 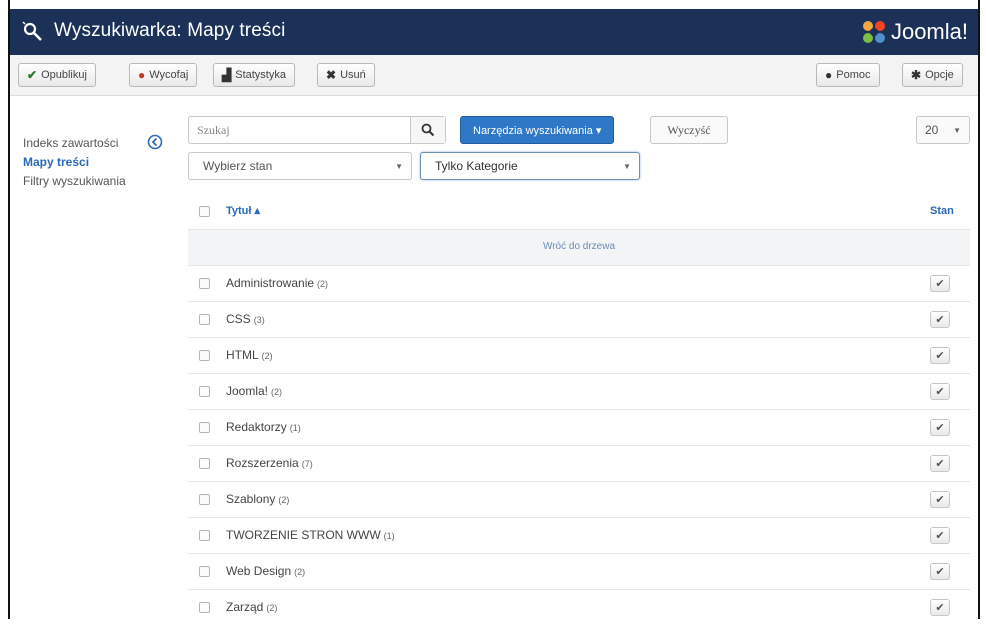 What do you see at coordinates (853, 75) in the screenshot?
I see `help-label: Pomoc` at bounding box center [853, 75].